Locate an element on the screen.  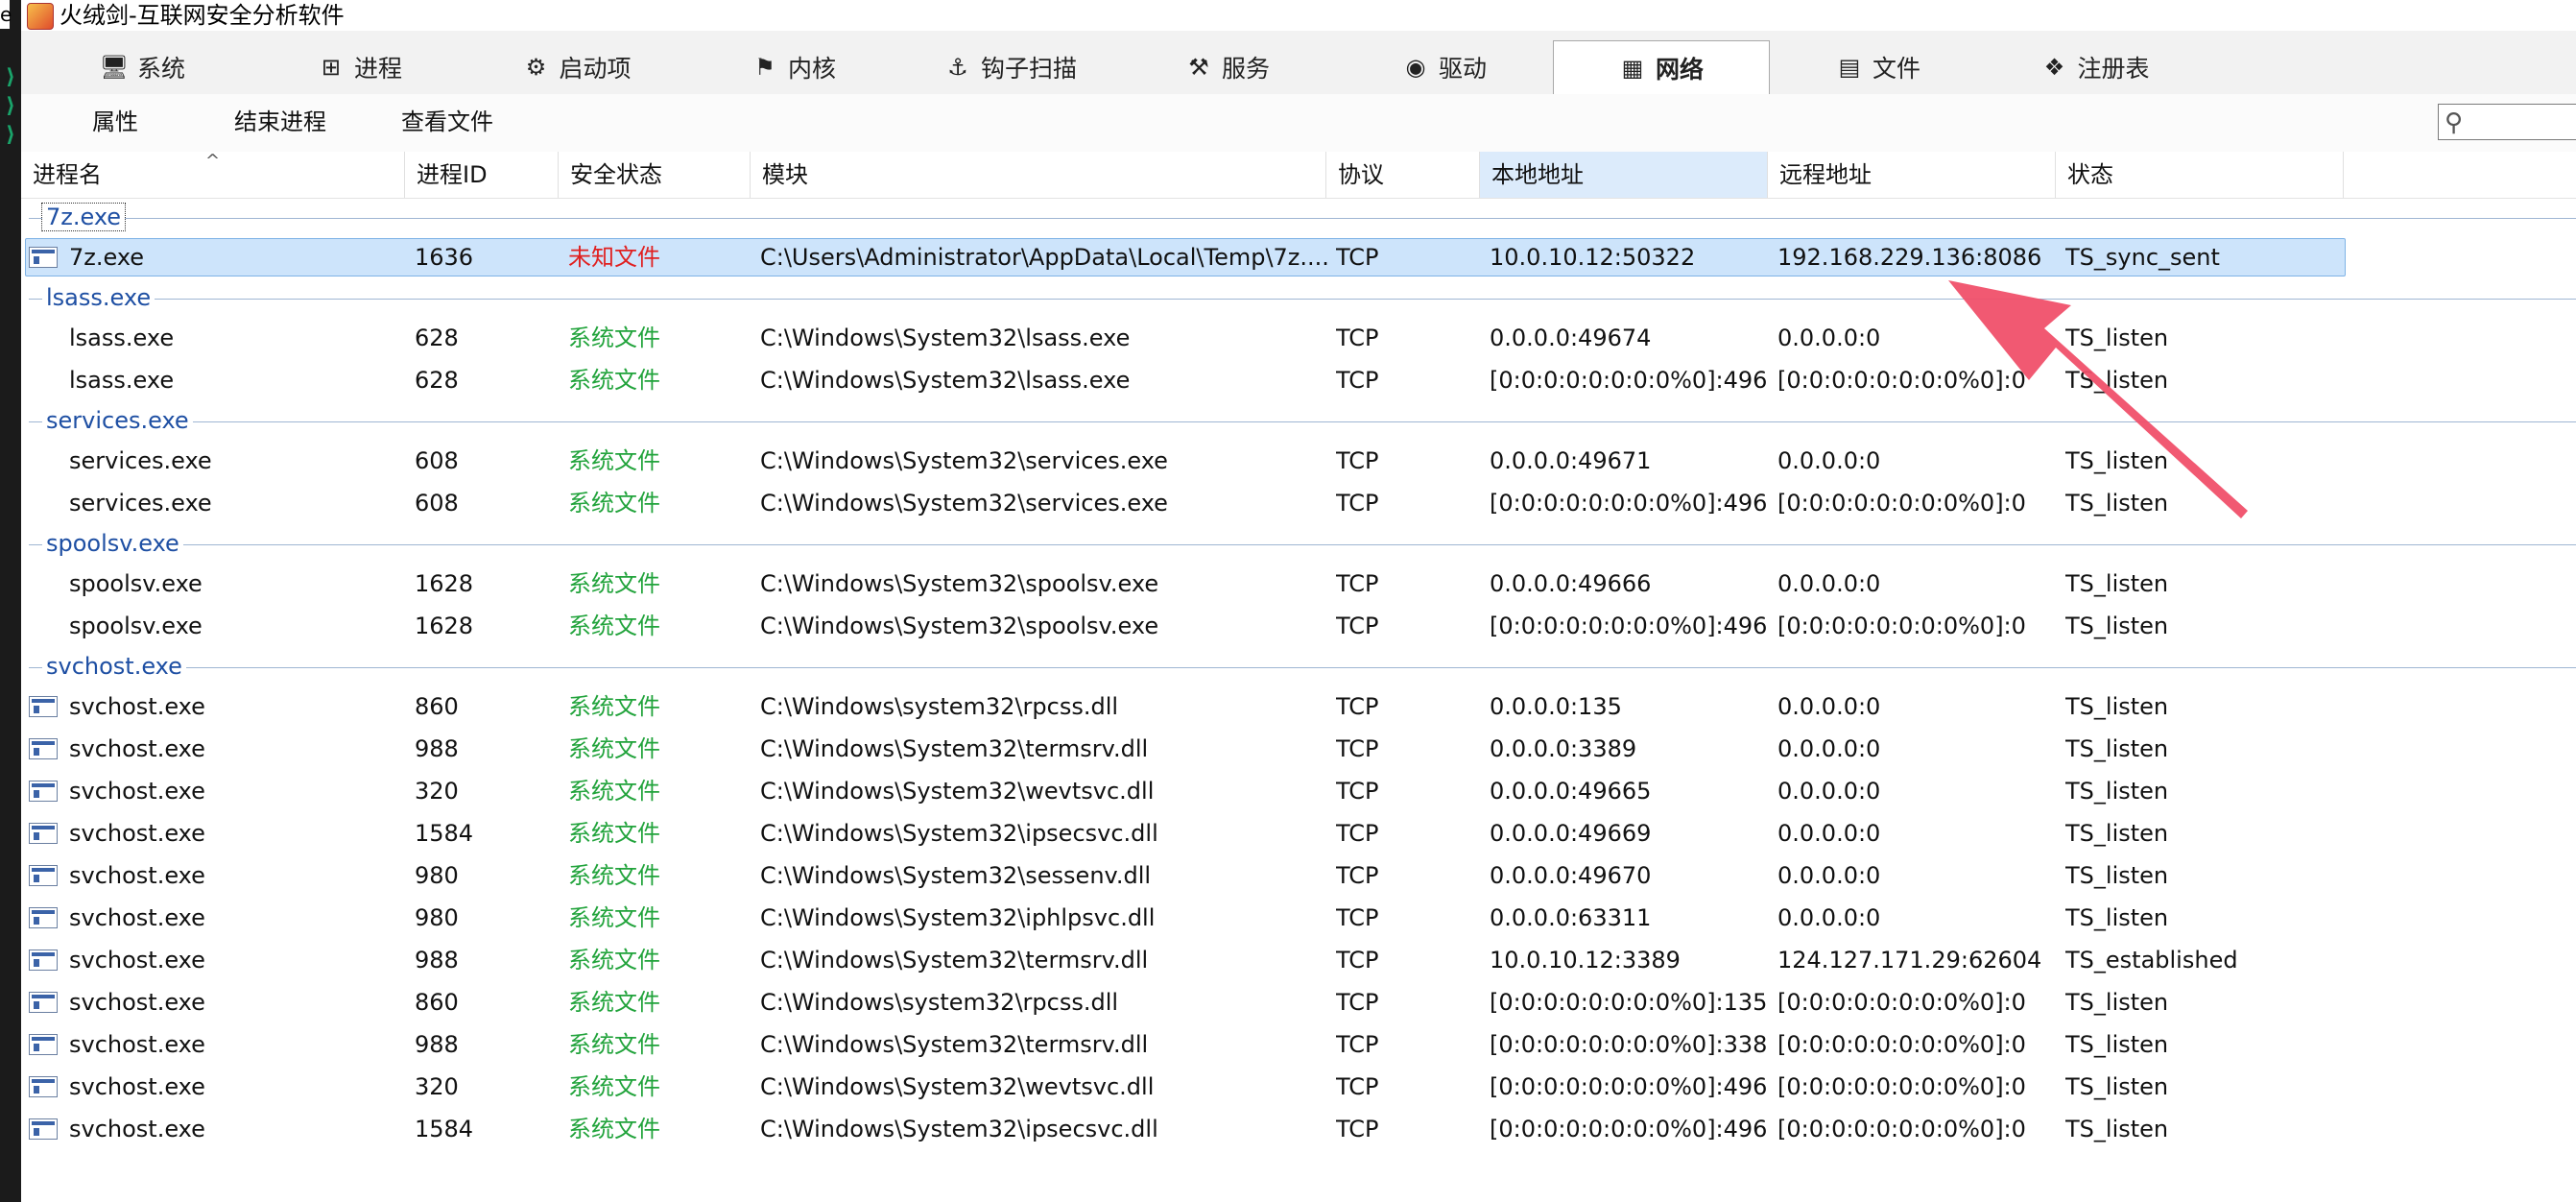
tab-0: 🖥 系统 is located at coordinates (143, 66).